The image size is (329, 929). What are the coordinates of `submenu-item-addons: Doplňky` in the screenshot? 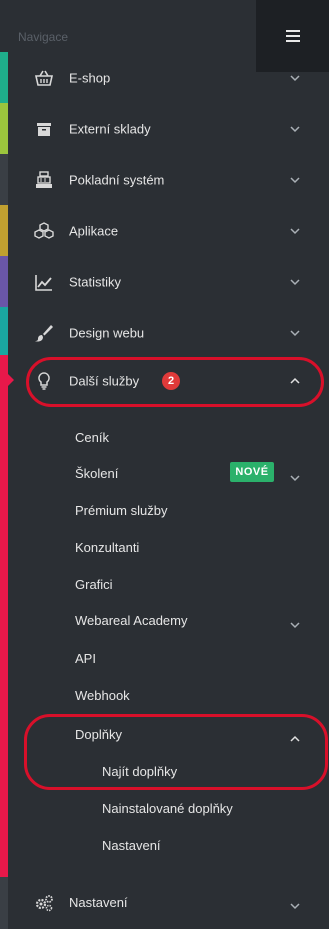 It's located at (98, 734).